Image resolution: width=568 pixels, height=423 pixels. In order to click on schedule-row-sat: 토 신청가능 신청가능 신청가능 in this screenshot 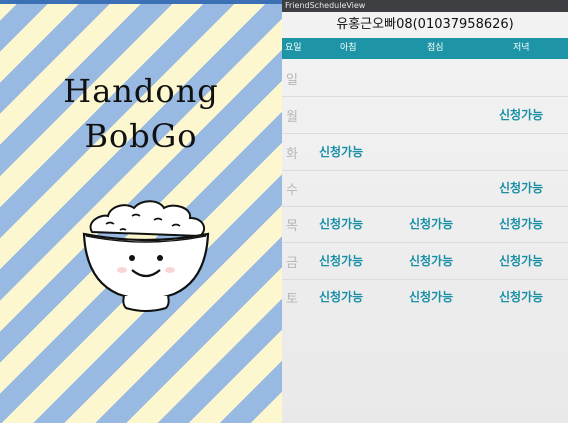, I will do `click(425, 297)`.